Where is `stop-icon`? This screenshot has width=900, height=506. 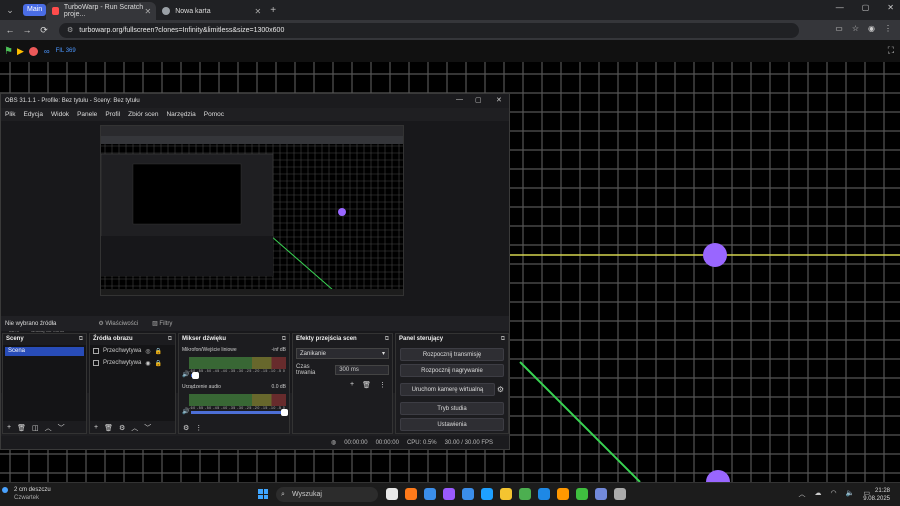 stop-icon is located at coordinates (33, 51).